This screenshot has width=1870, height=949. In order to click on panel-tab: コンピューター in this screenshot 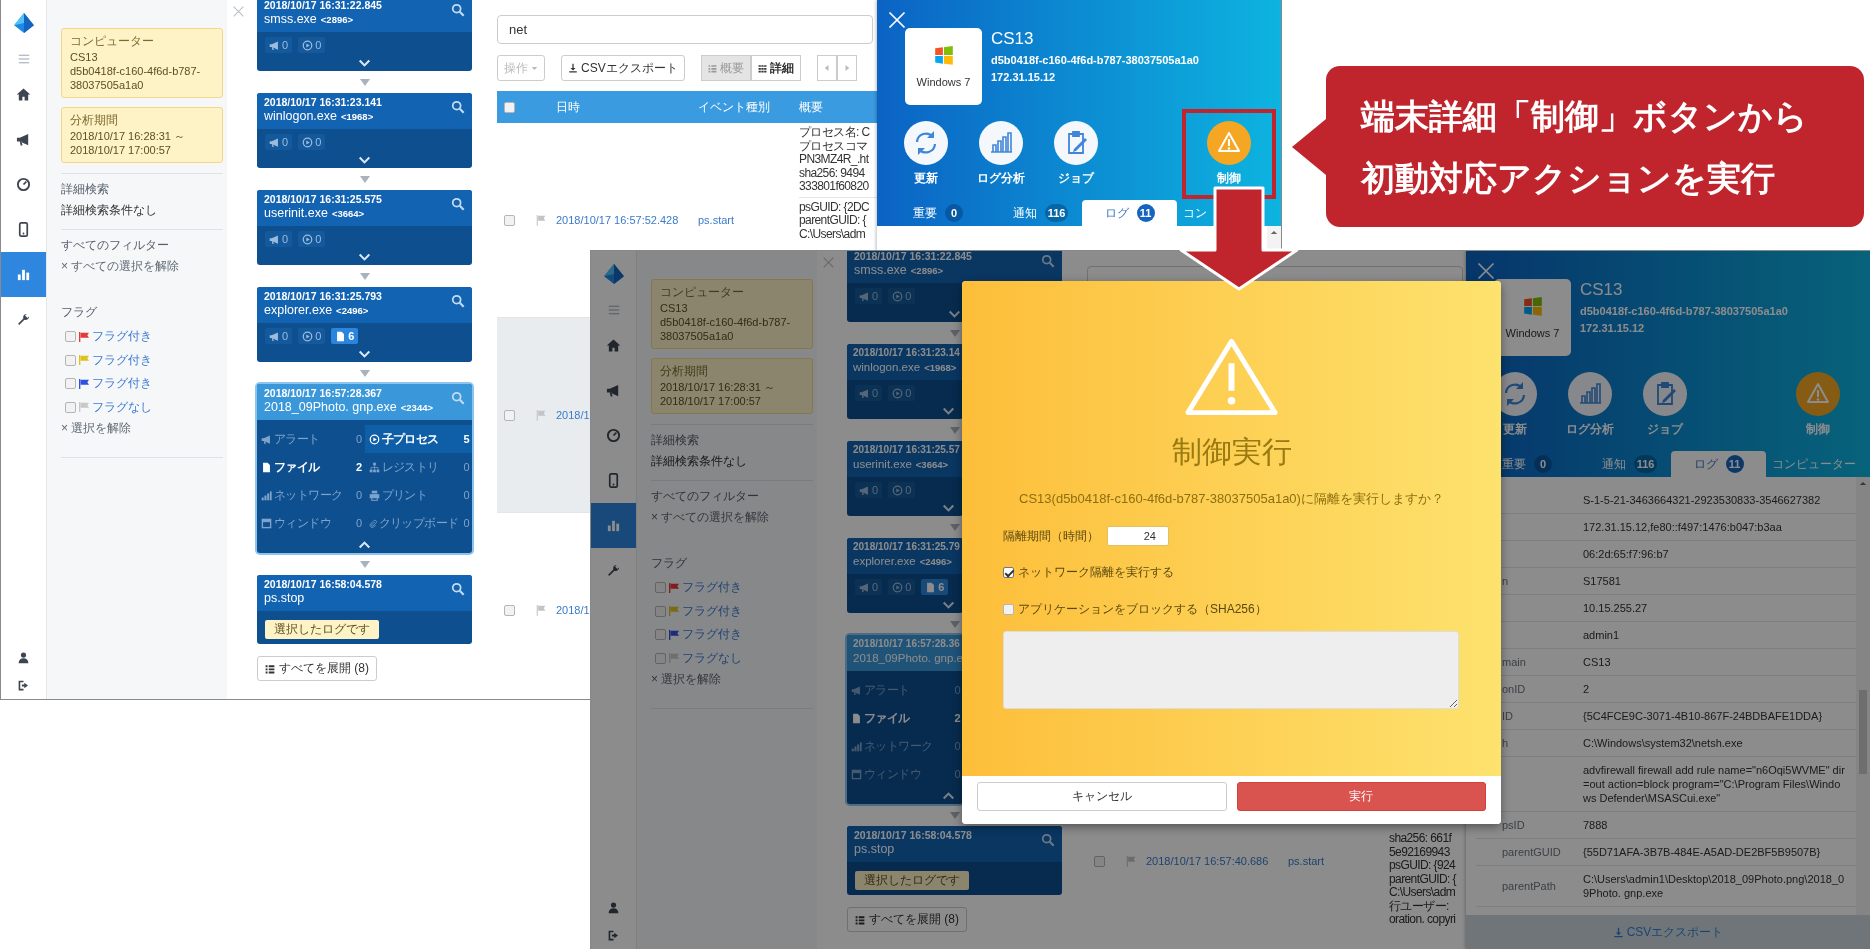, I will do `click(1814, 464)`.